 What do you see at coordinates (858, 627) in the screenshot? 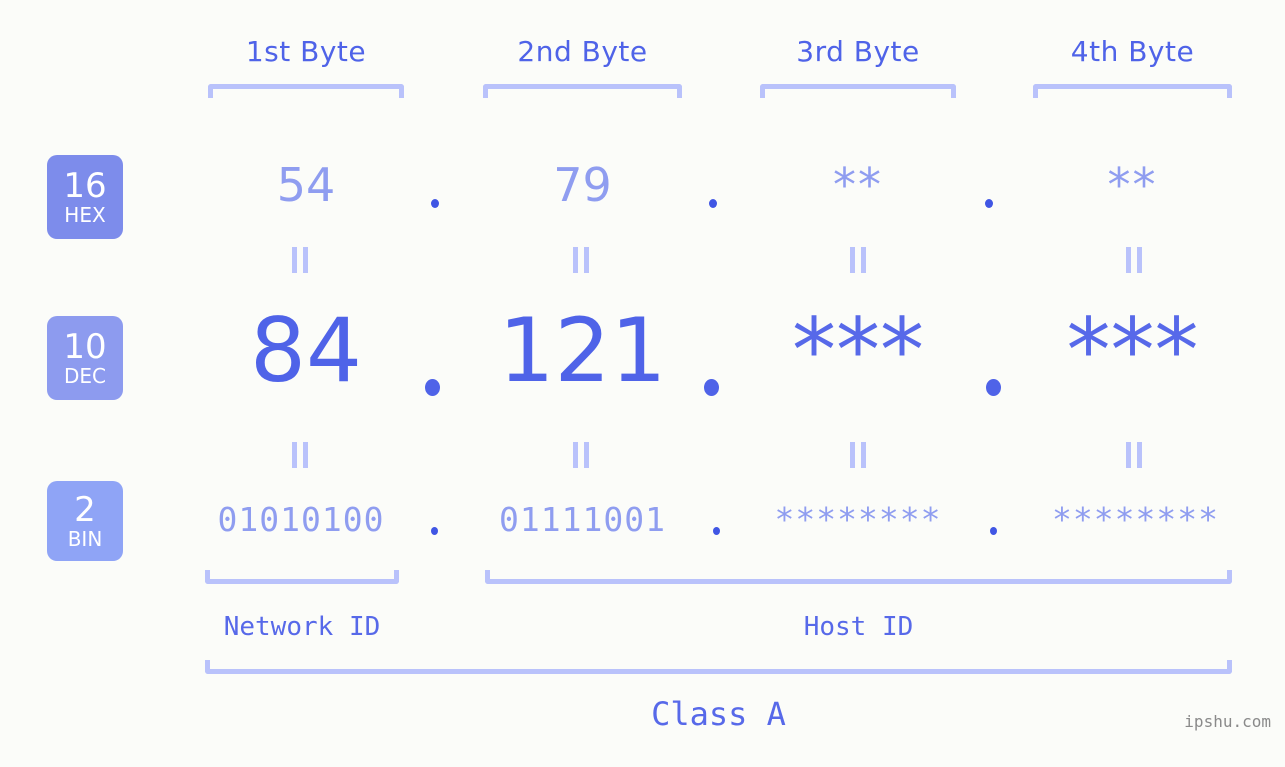
I see `host-id-label: Host ID` at bounding box center [858, 627].